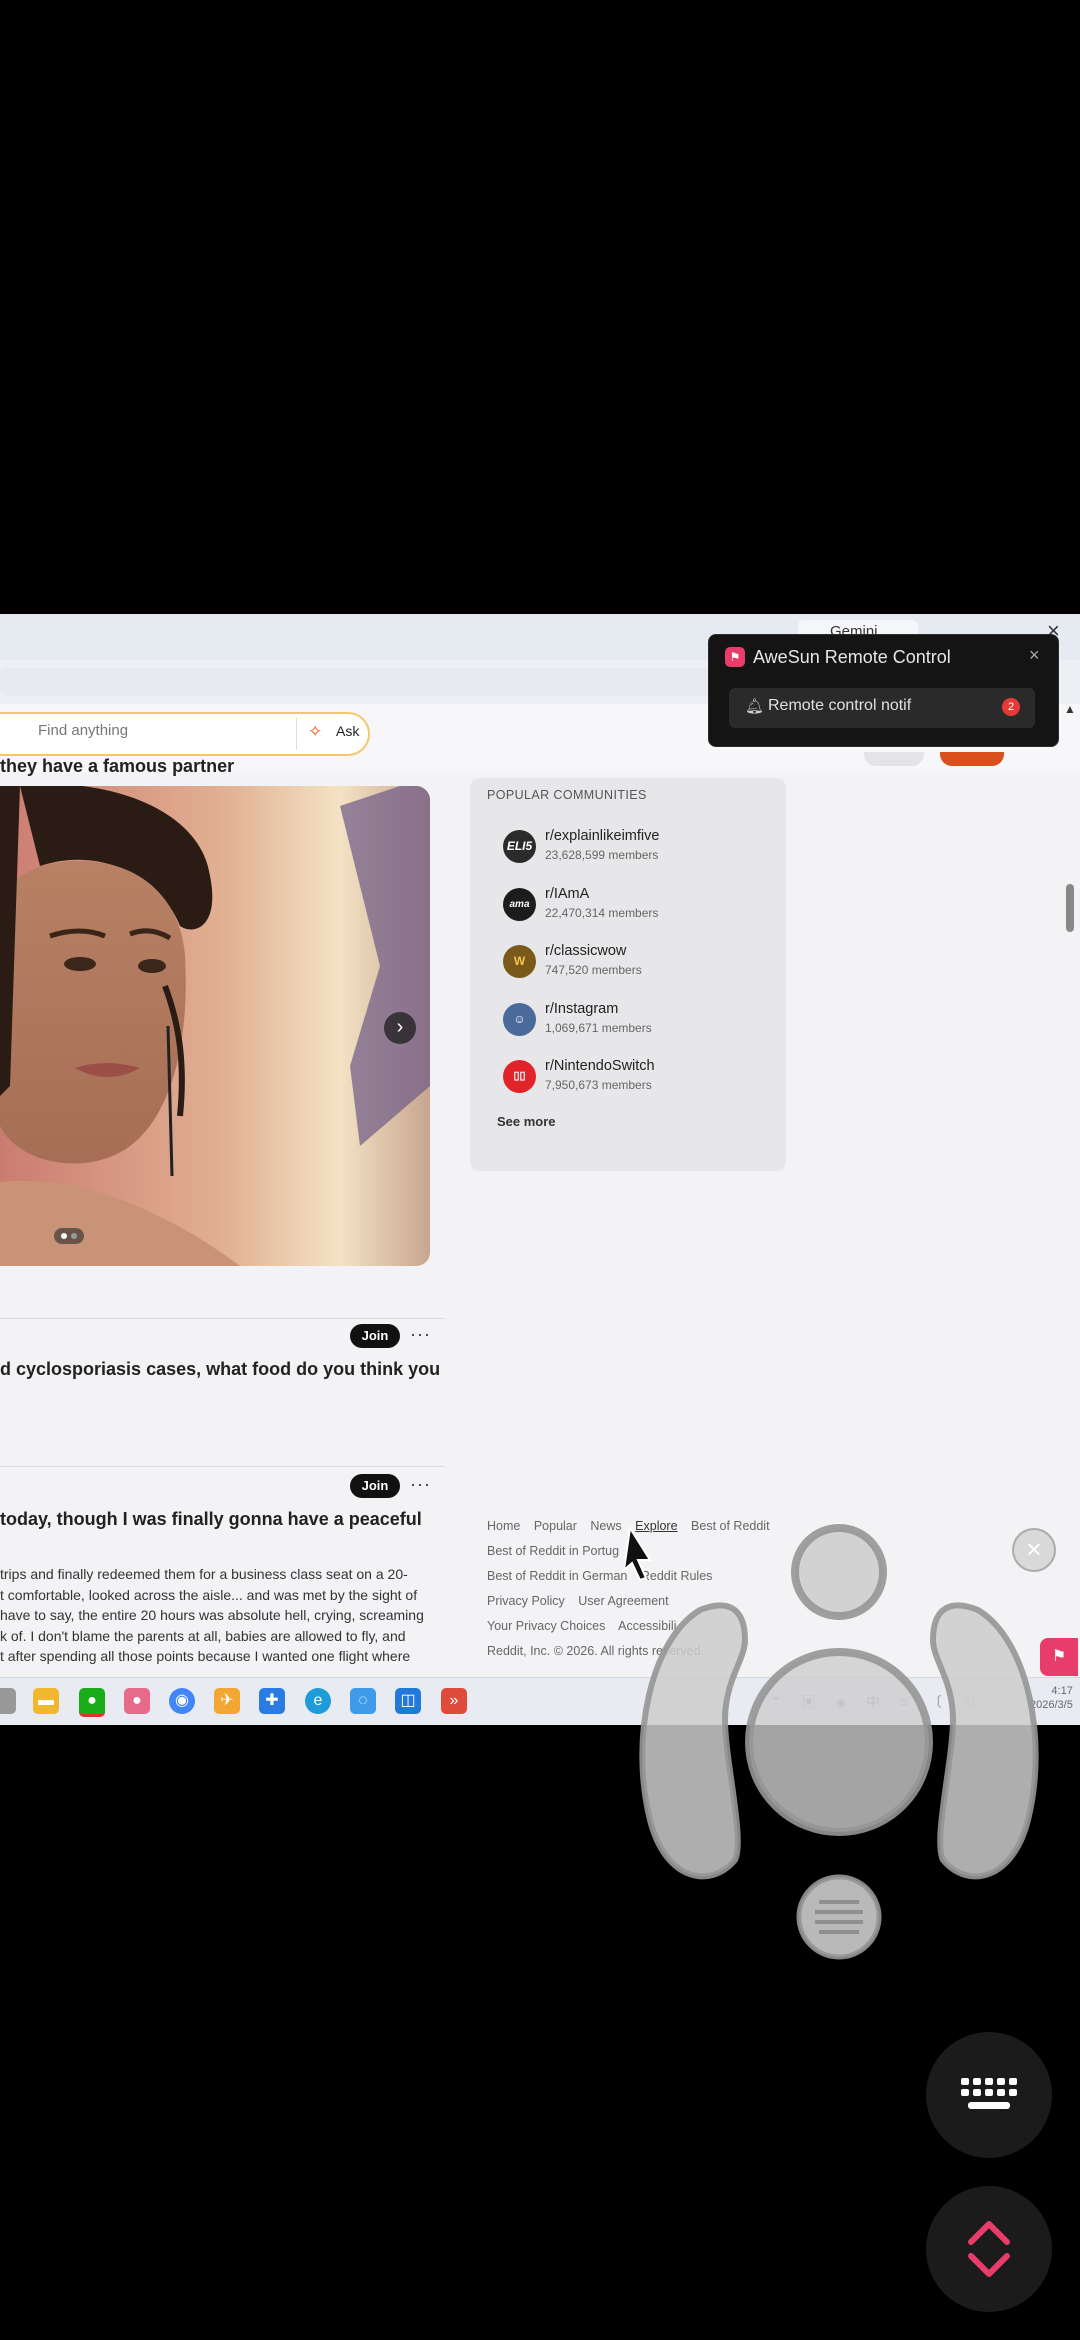 This screenshot has width=1080, height=2340. I want to click on footer-link-best-portuguese: Best of Reddit in Portug, so click(553, 1551).